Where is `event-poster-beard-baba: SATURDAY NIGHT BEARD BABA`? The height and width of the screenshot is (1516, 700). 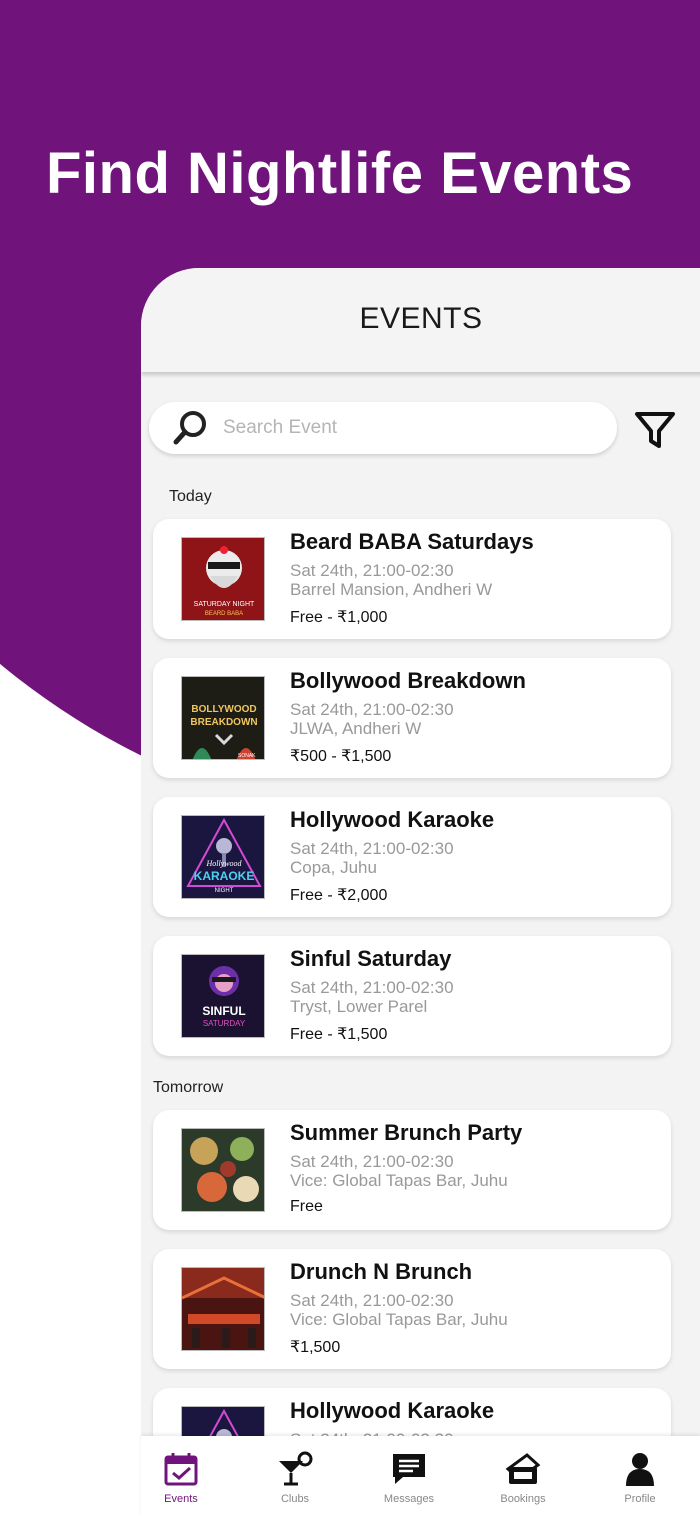
event-poster-beard-baba: SATURDAY NIGHT BEARD BABA is located at coordinates (223, 579).